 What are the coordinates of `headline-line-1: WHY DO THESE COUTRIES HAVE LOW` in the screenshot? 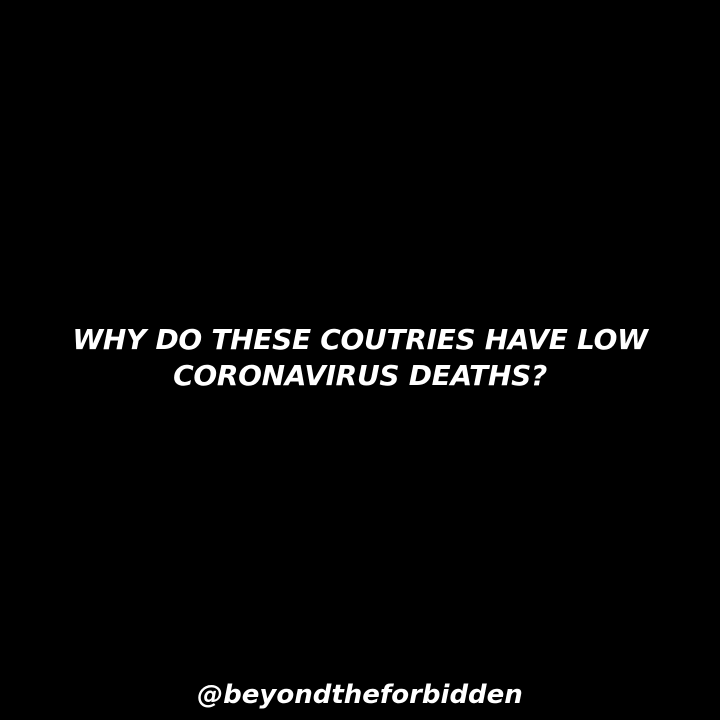 It's located at (360, 339).